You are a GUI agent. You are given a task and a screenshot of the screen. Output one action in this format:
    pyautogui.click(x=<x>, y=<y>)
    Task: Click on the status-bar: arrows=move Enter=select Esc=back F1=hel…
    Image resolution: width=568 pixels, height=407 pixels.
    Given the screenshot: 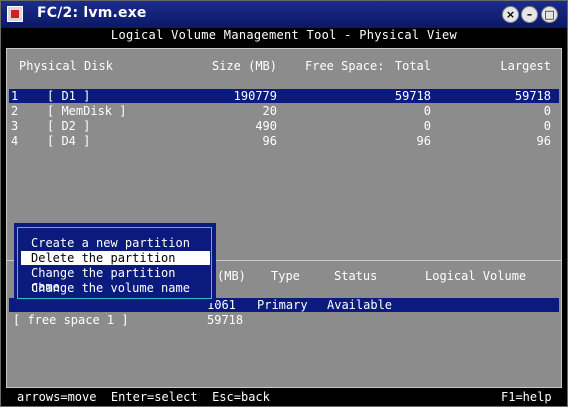 What is the action you would take?
    pyautogui.click(x=284, y=397)
    